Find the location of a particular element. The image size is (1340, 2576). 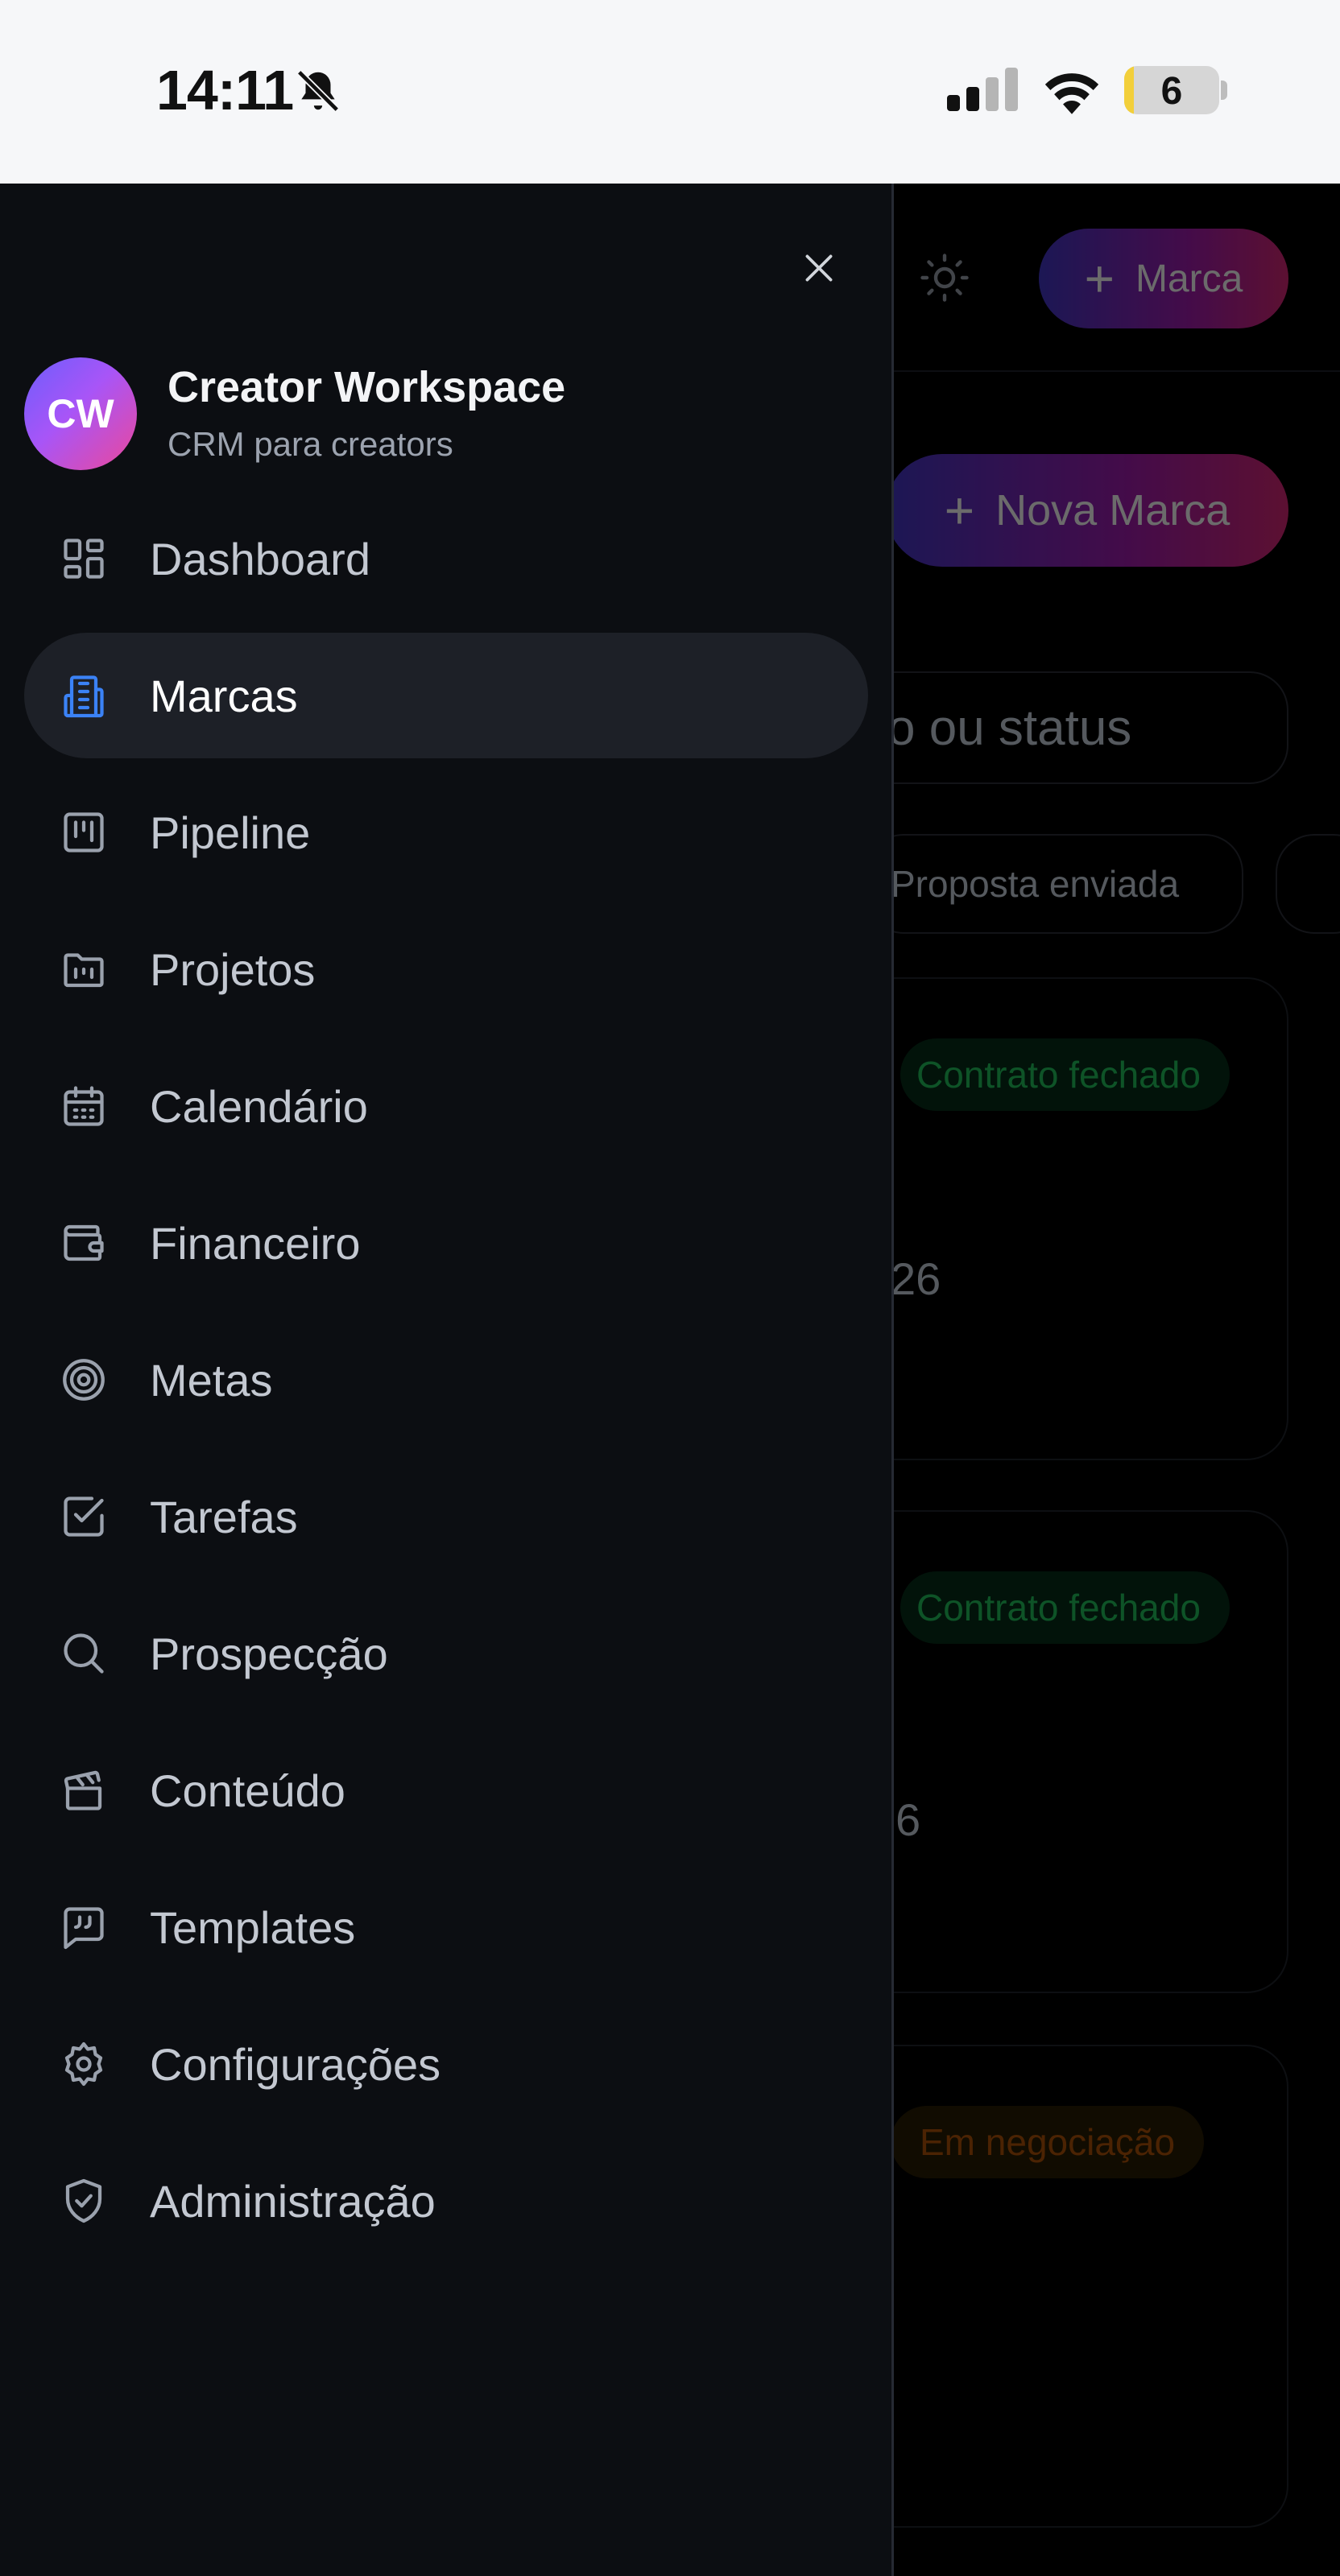

nav-label: Dashboard is located at coordinates (260, 559).